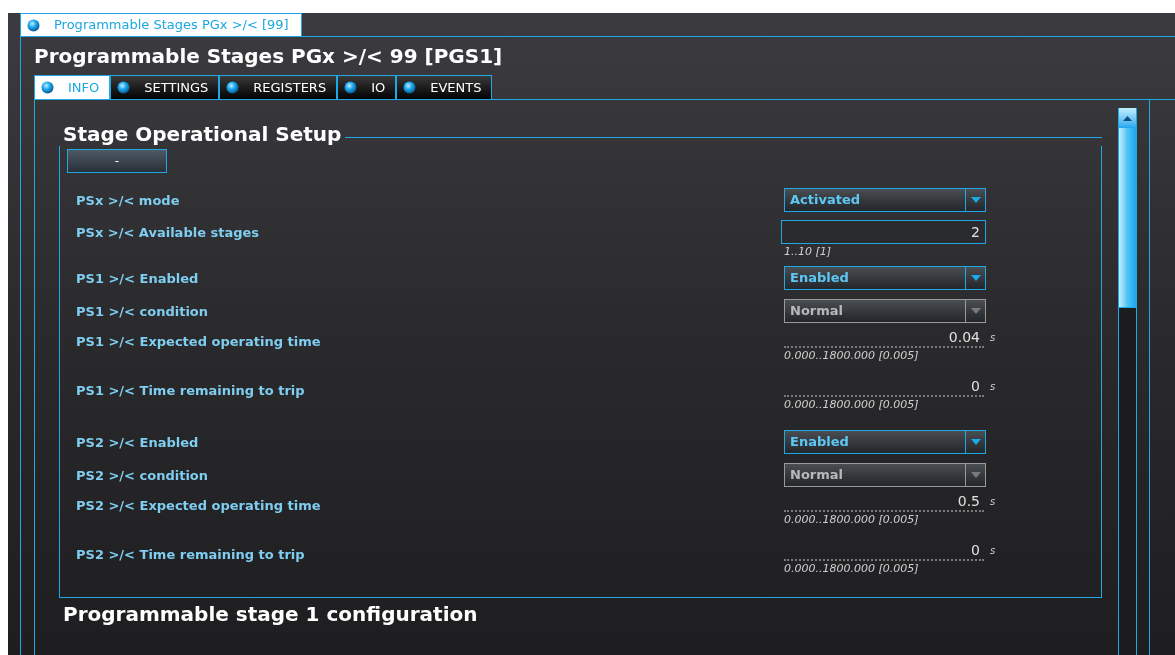  I want to click on collapse-button: -, so click(117, 161).